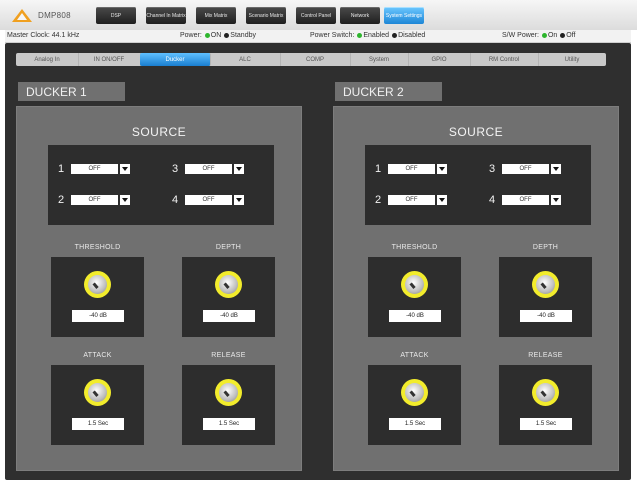 The height and width of the screenshot is (485, 637). I want to click on ducker-1-attack-control: ATTACK 1.5 Sec, so click(97, 398).